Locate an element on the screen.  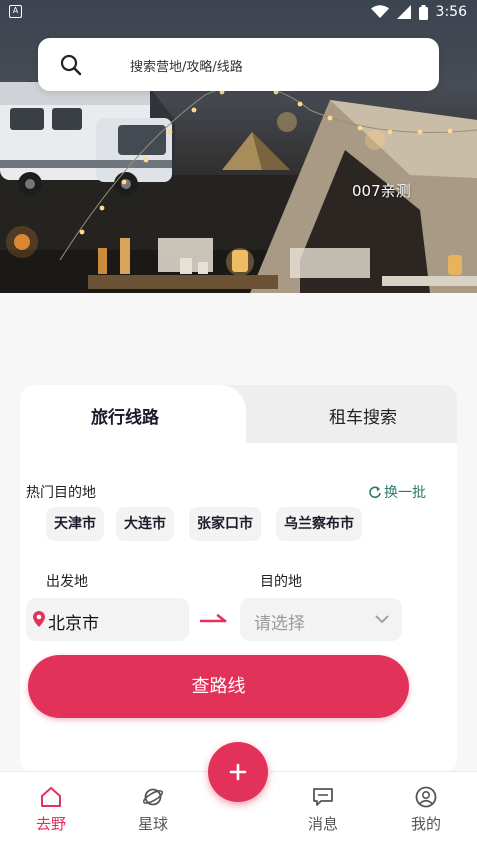
refresh-icon is located at coordinates (375, 492).